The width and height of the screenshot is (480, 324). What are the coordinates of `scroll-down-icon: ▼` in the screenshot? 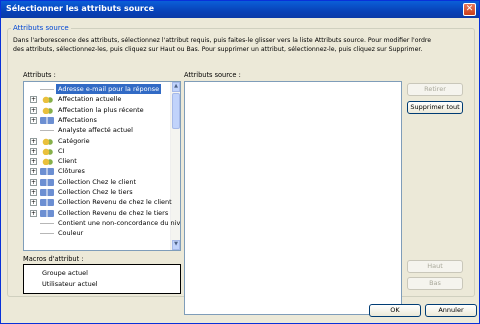 It's located at (176, 245).